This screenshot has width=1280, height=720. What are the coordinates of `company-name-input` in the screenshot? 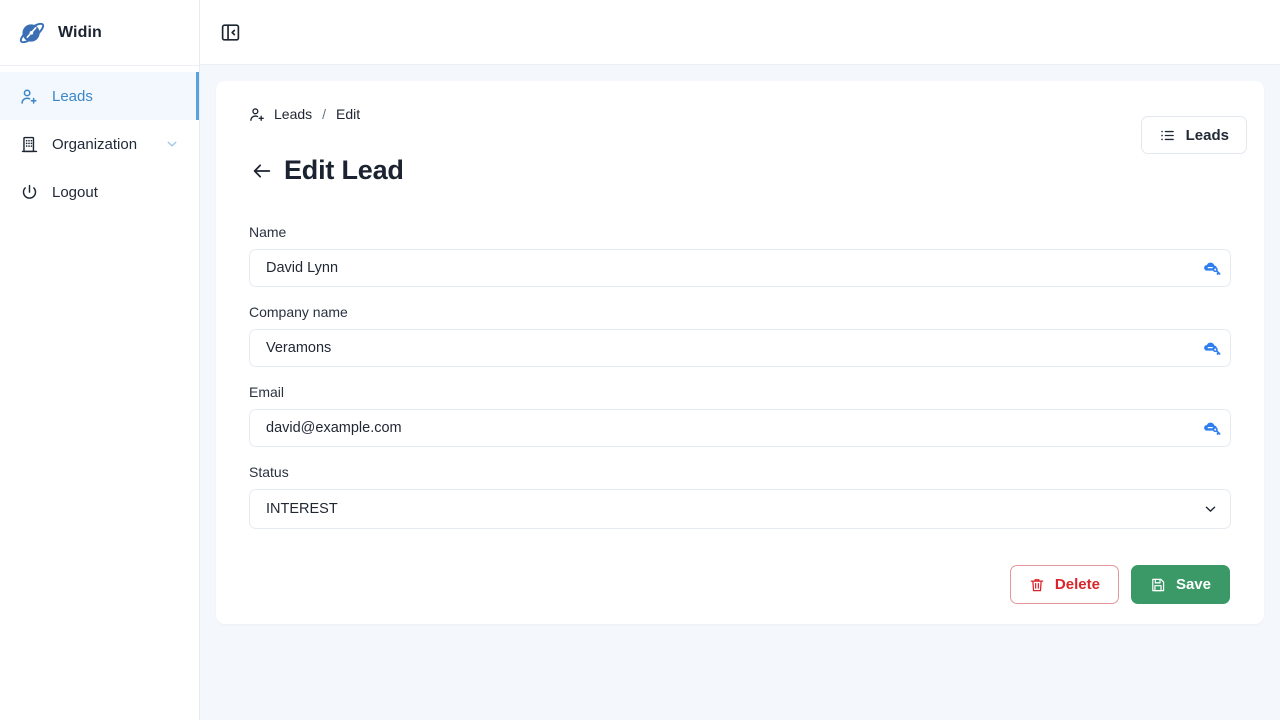 It's located at (740, 348).